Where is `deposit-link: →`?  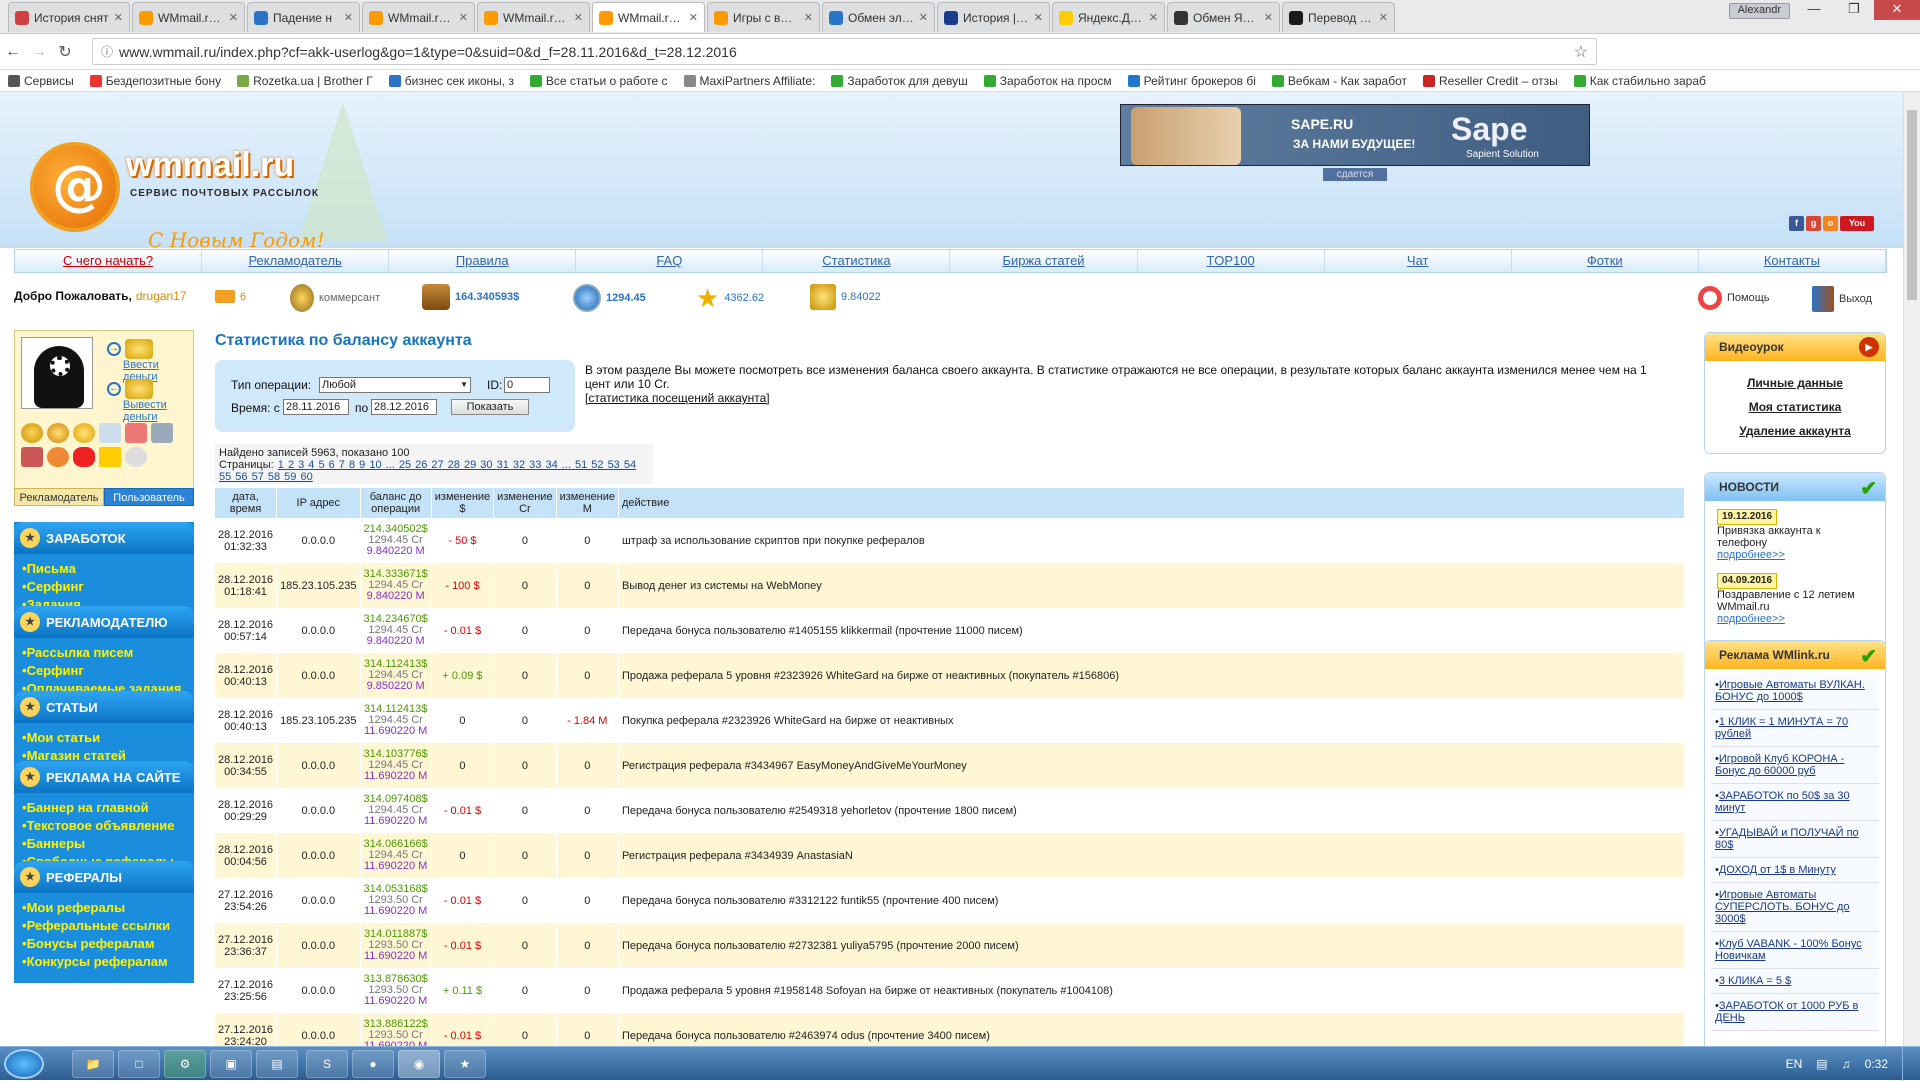 deposit-link: → is located at coordinates (130, 349).